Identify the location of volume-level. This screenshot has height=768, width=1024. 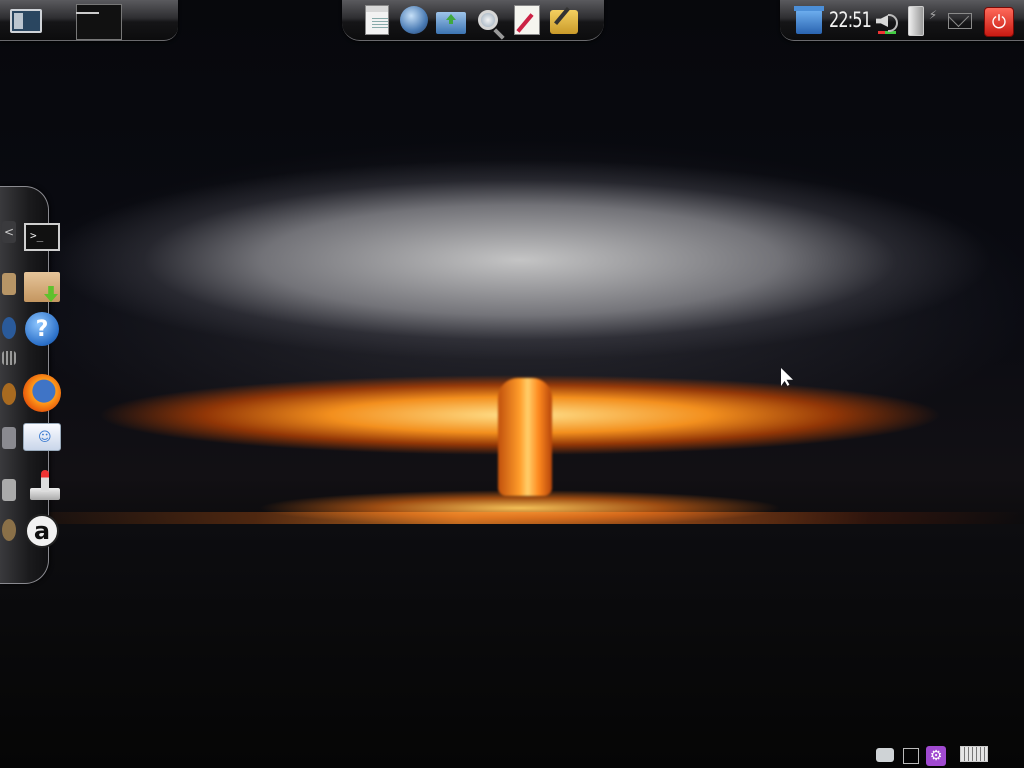
(887, 32).